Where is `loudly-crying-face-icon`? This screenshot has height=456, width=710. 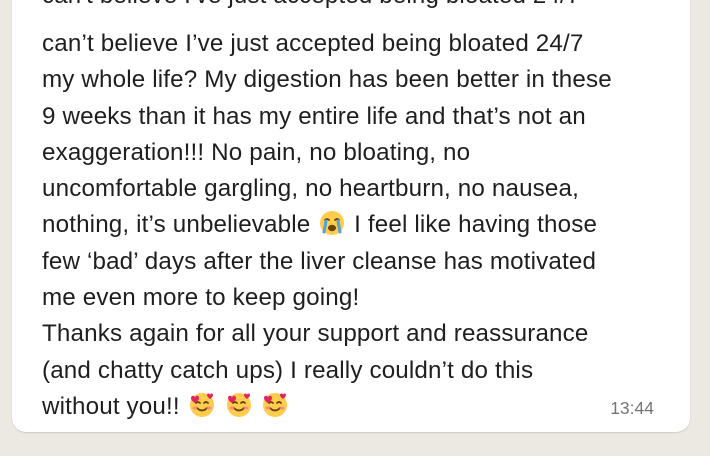
loudly-crying-face-icon is located at coordinates (332, 223).